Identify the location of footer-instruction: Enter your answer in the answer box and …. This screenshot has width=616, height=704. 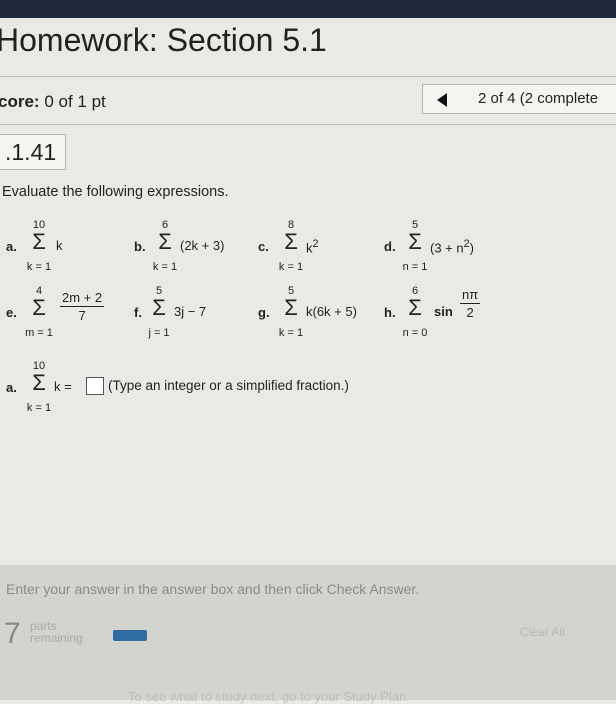
(213, 589).